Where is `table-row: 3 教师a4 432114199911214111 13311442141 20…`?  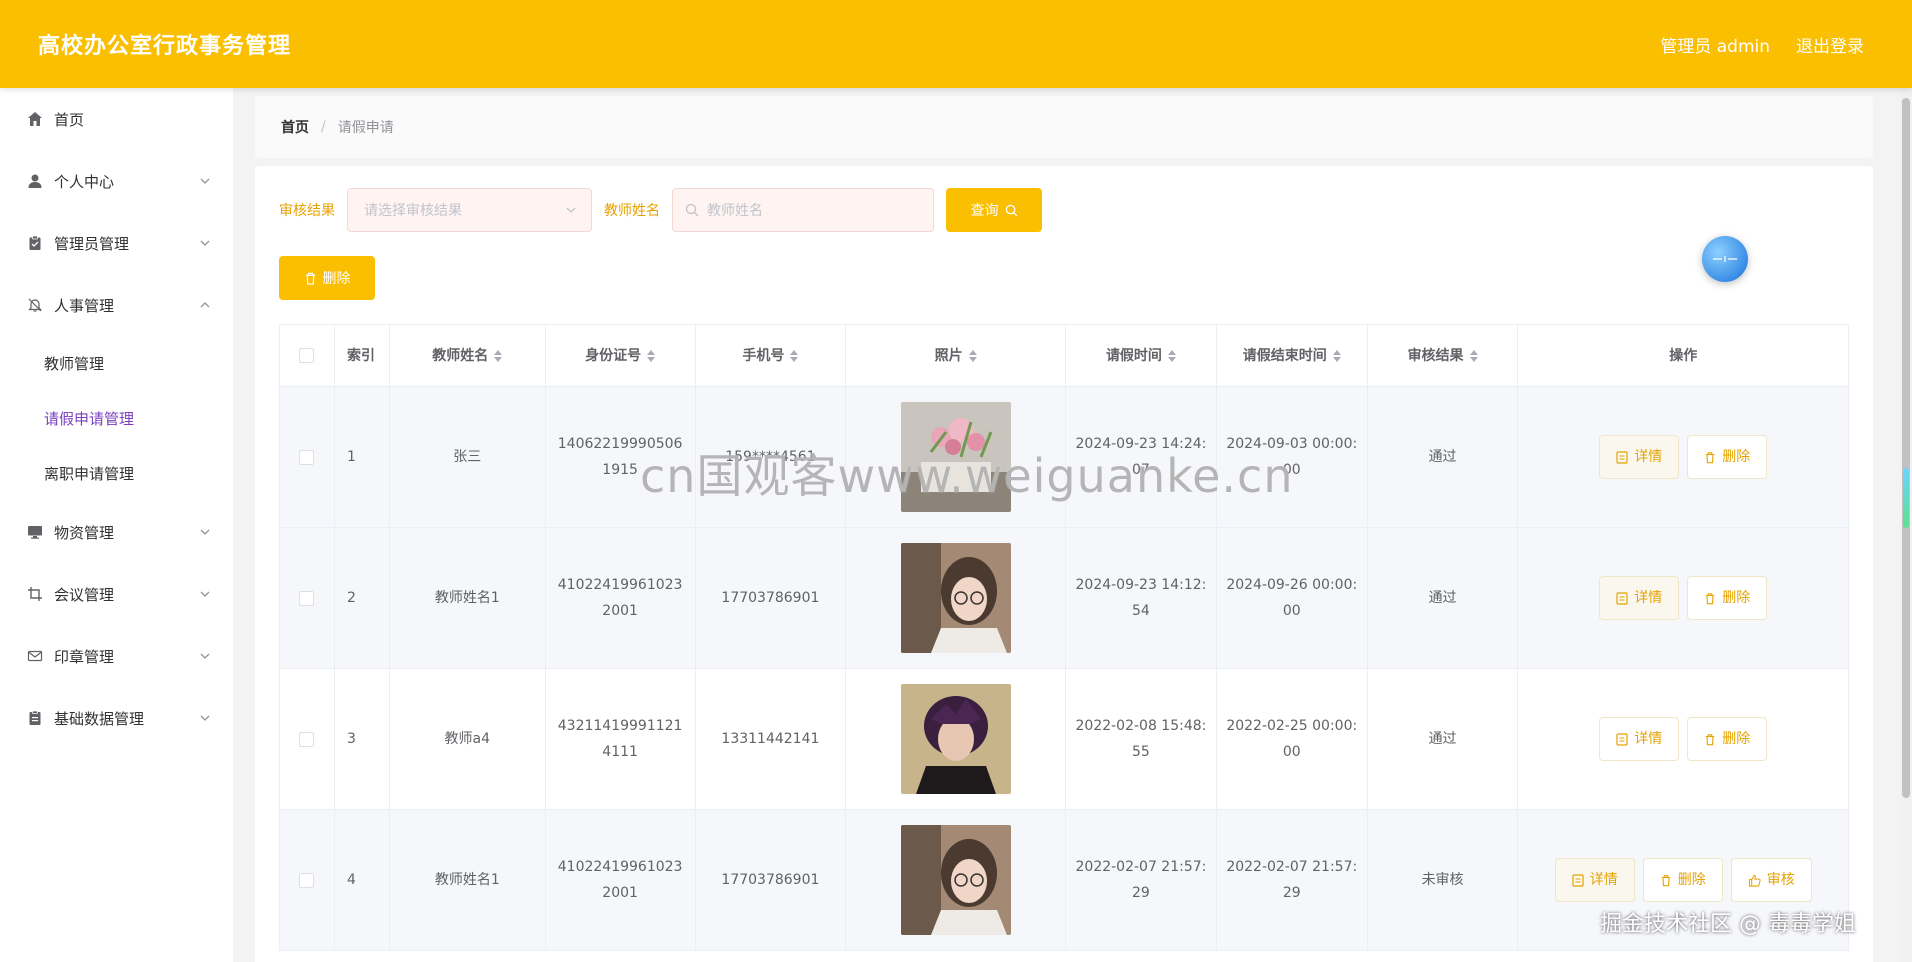
table-row: 3 教师a4 432114199911214111 13311442141 20… is located at coordinates (1064, 739).